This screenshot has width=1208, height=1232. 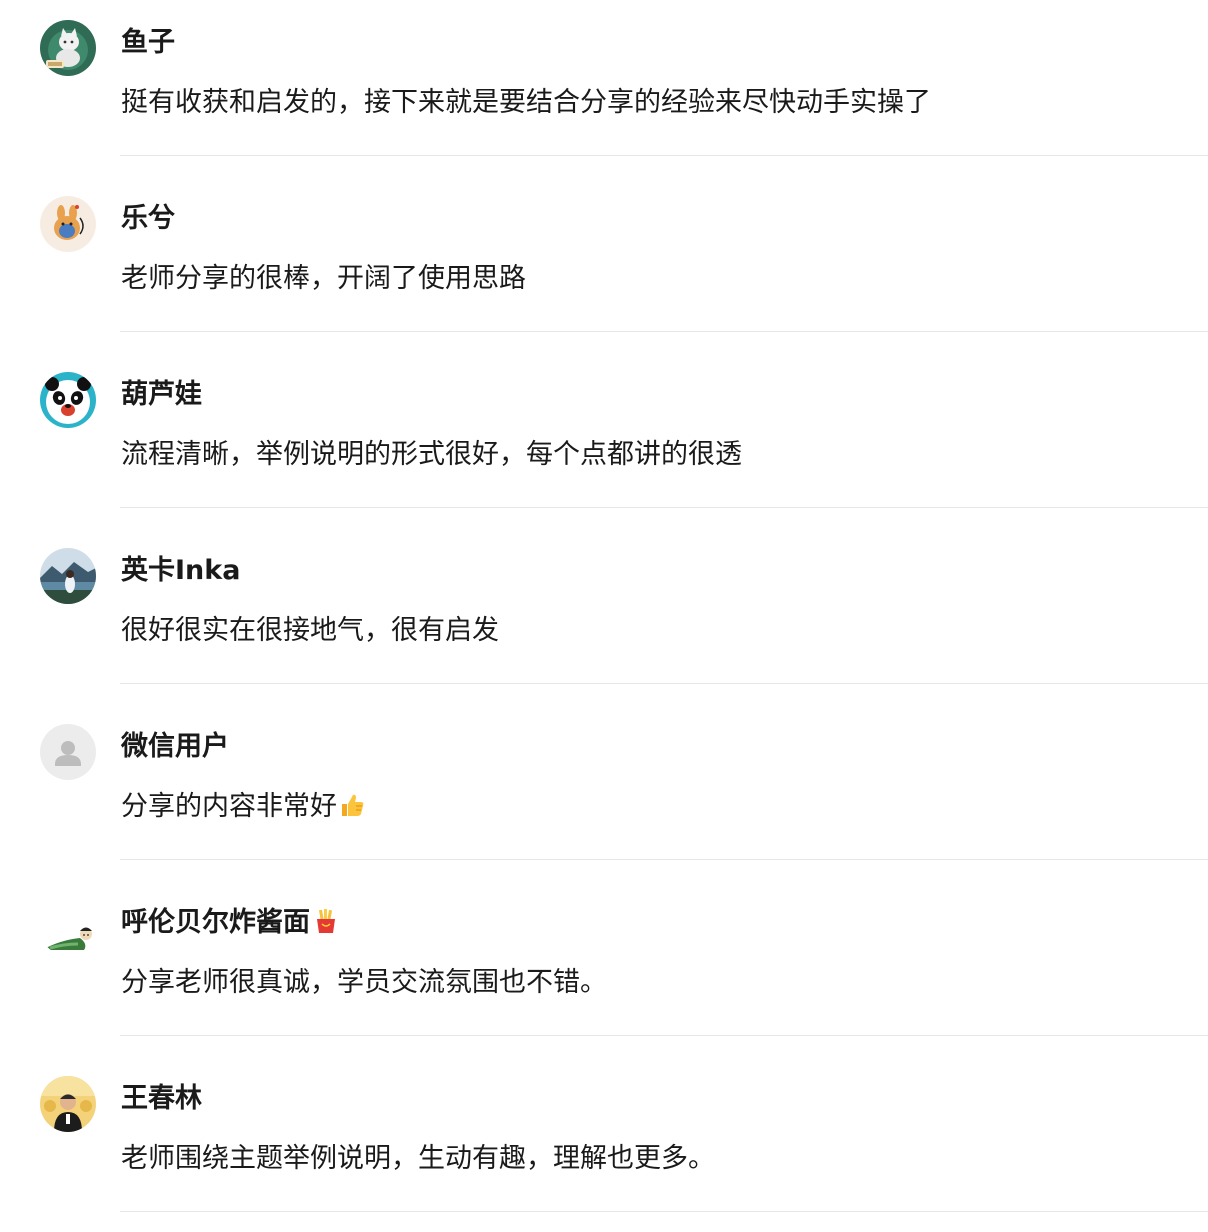 I want to click on panda-avatar-icon, so click(x=68, y=400).